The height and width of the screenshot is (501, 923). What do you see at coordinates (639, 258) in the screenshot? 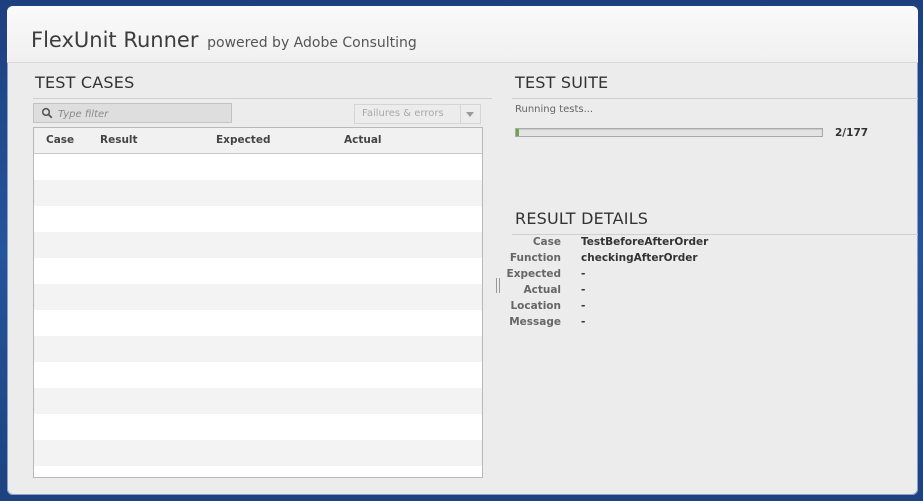
I see `detail-value: checkingAfterOrder` at bounding box center [639, 258].